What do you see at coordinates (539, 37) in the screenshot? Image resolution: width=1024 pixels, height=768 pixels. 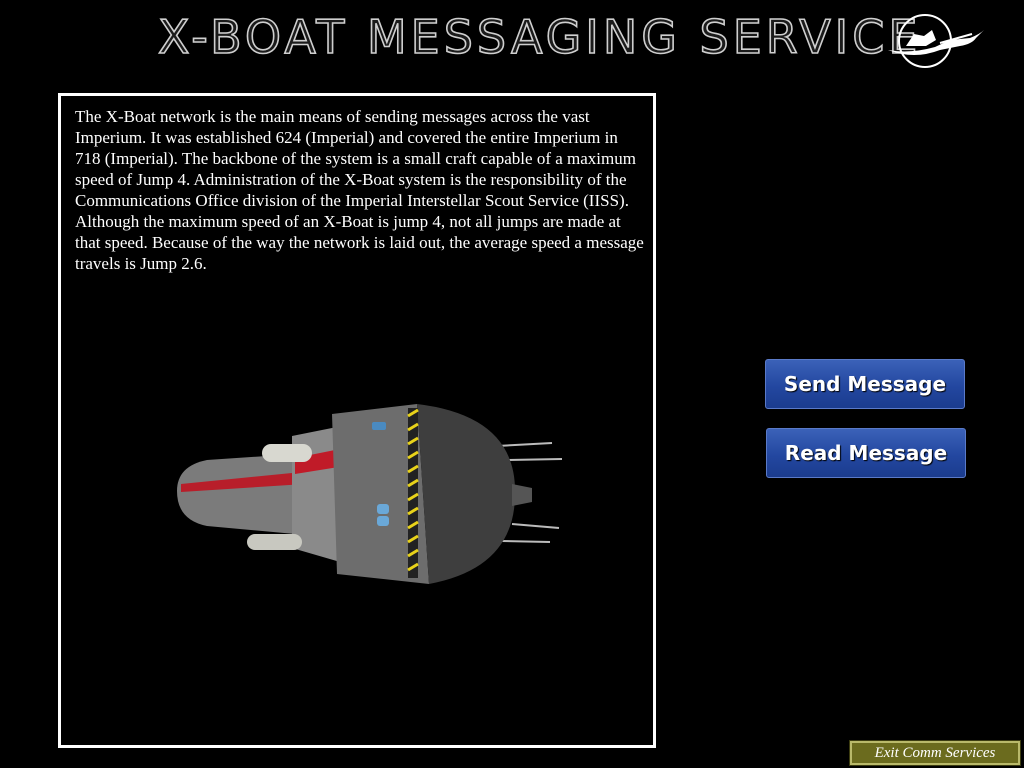 I see `page-title: X-Boat Messaging Service` at bounding box center [539, 37].